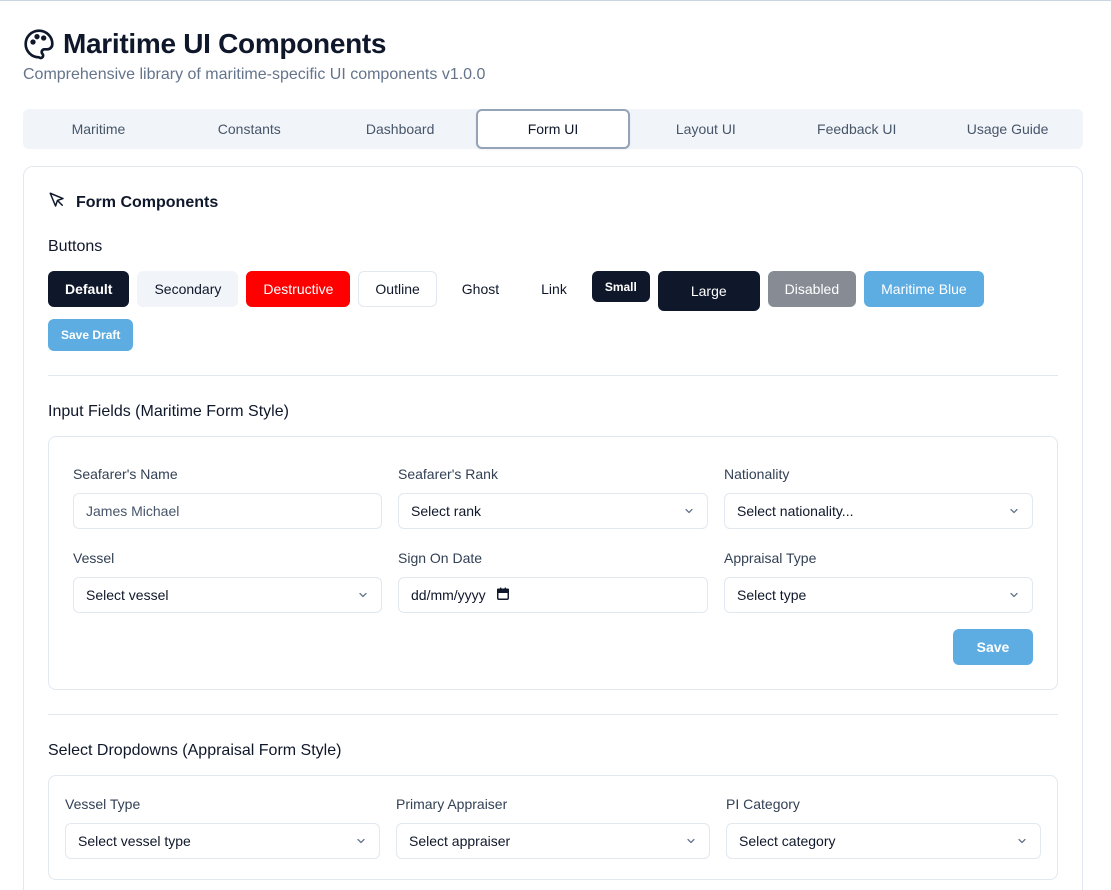  Describe the element at coordinates (856, 129) in the screenshot. I see `tab-feedback-ui: Feedback UI` at that location.